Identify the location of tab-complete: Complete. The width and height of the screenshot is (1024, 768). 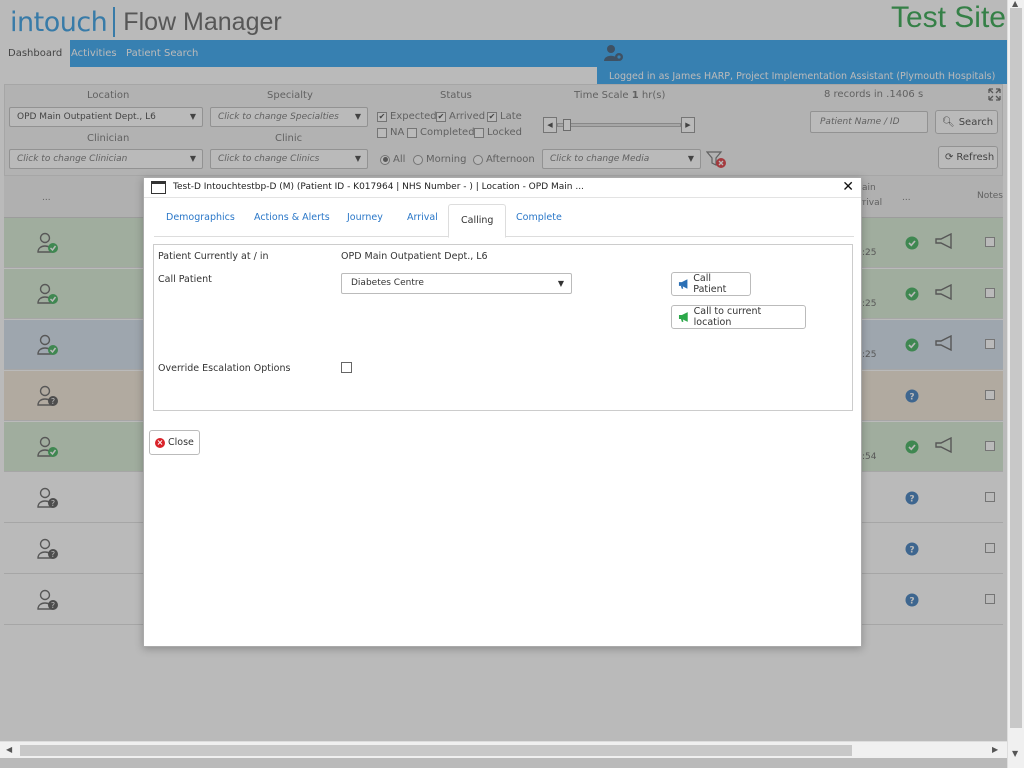
(539, 217).